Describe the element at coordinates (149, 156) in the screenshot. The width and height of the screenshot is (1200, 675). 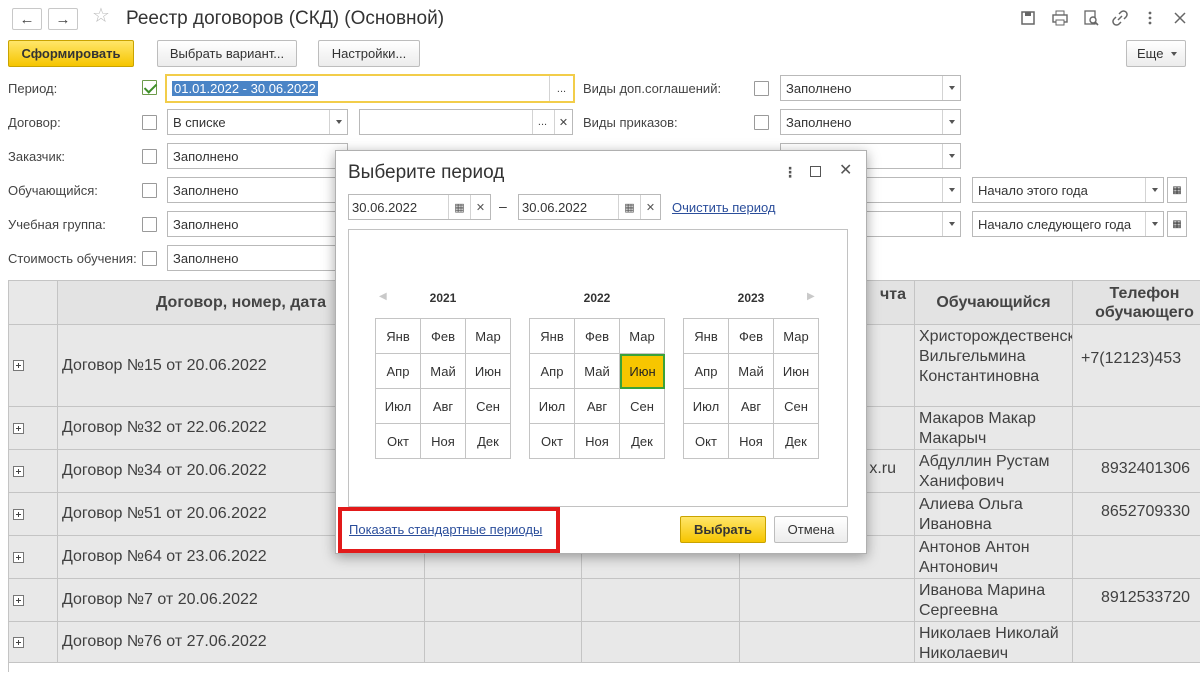
I see `customer-checkbox` at that location.